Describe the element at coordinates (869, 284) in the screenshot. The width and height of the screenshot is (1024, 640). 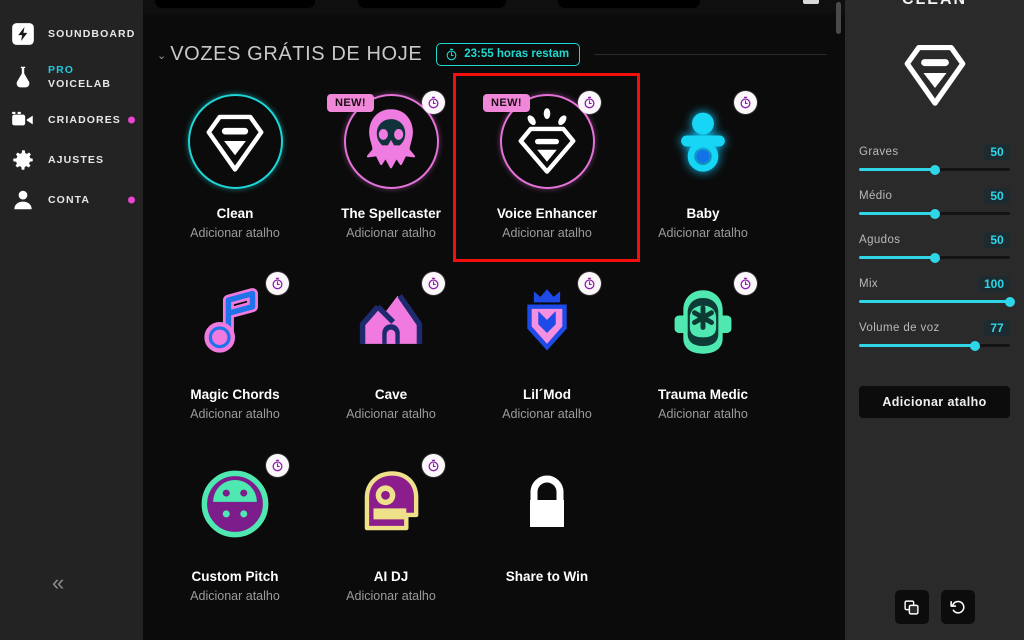
I see `slider-label: Mix` at that location.